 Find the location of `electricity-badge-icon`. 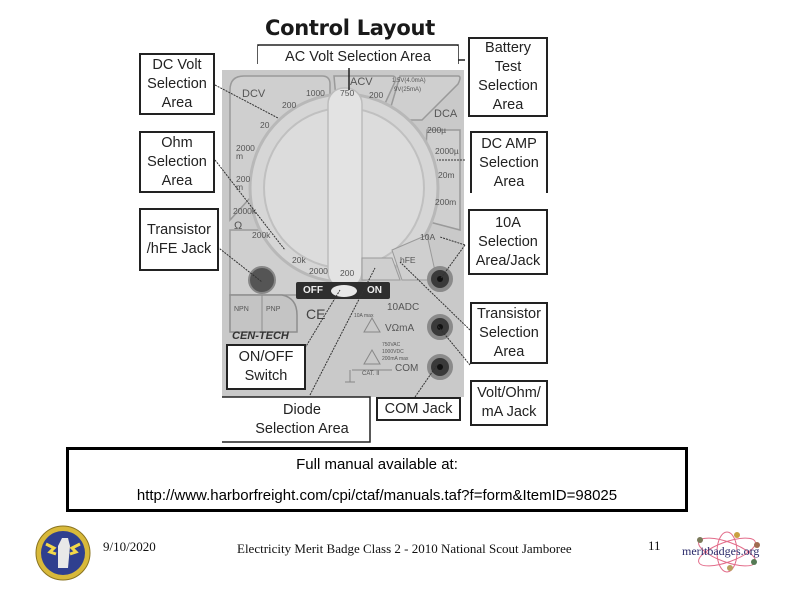

electricity-badge-icon is located at coordinates (63, 553).